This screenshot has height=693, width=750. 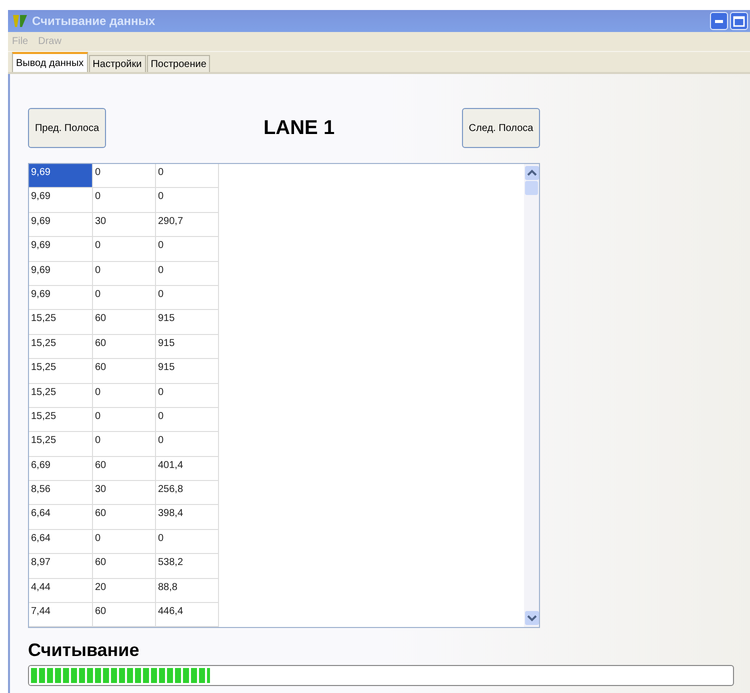 What do you see at coordinates (187, 615) in the screenshot?
I see `table-cell: 446,4` at bounding box center [187, 615].